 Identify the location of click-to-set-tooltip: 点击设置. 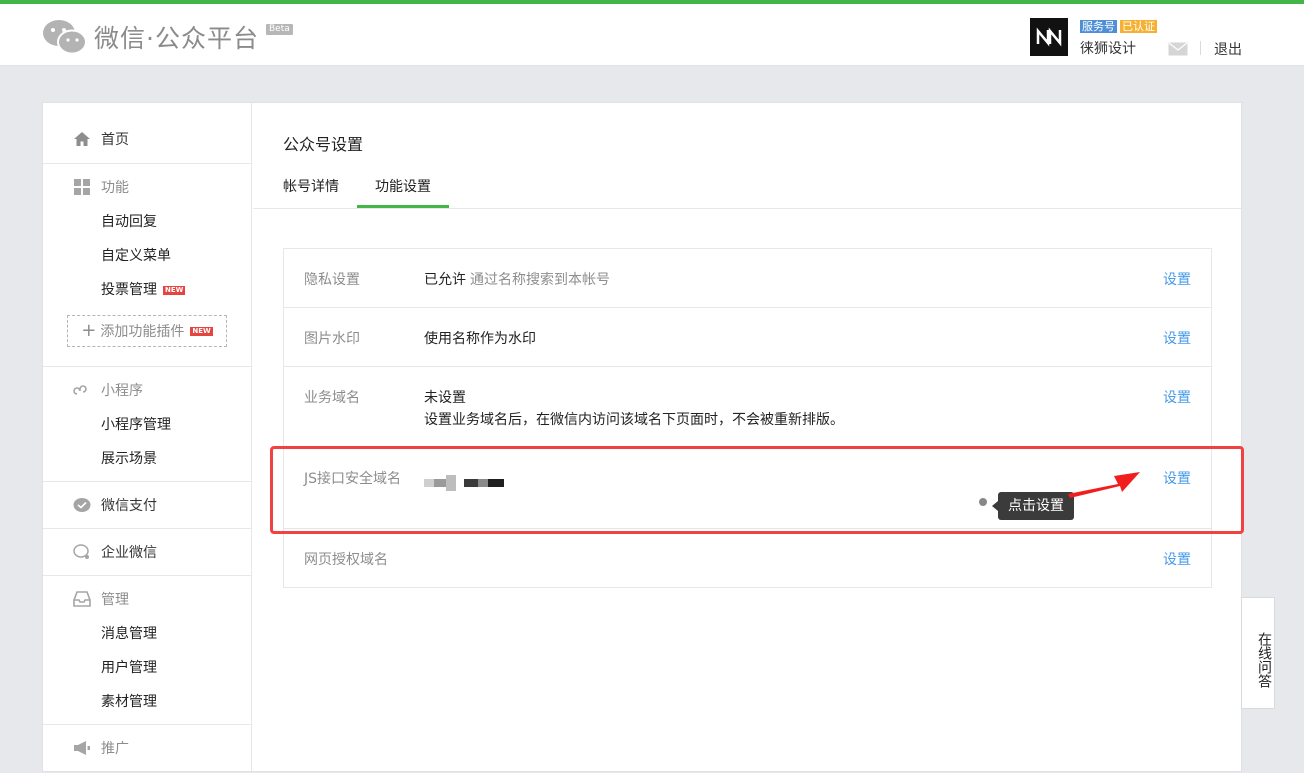
(1033, 506).